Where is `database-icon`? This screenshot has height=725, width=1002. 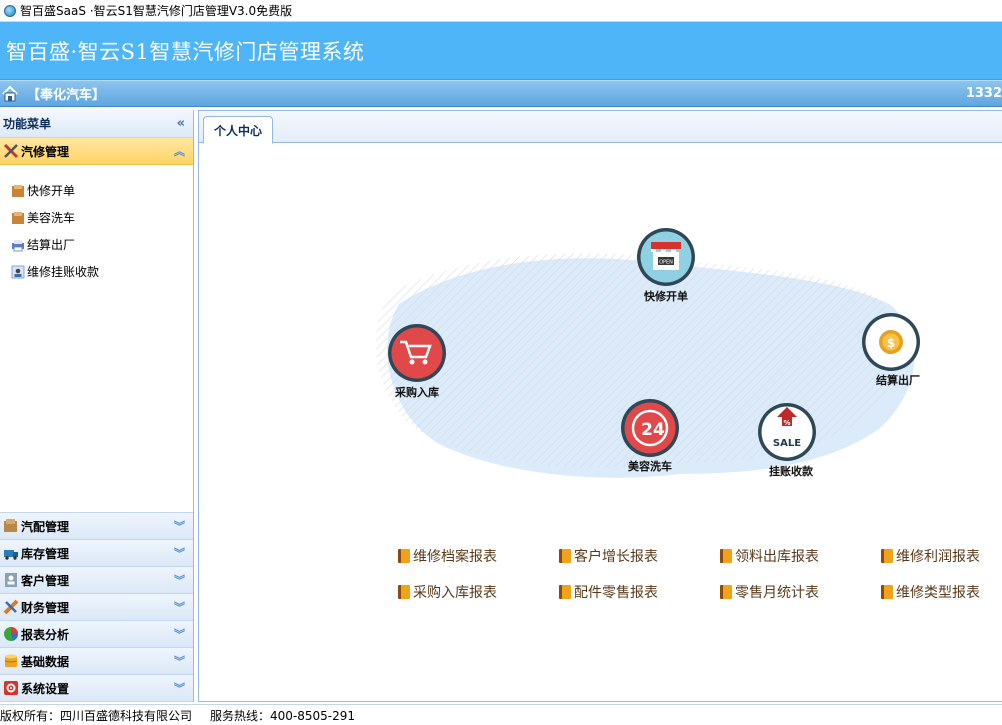
database-icon is located at coordinates (11, 660).